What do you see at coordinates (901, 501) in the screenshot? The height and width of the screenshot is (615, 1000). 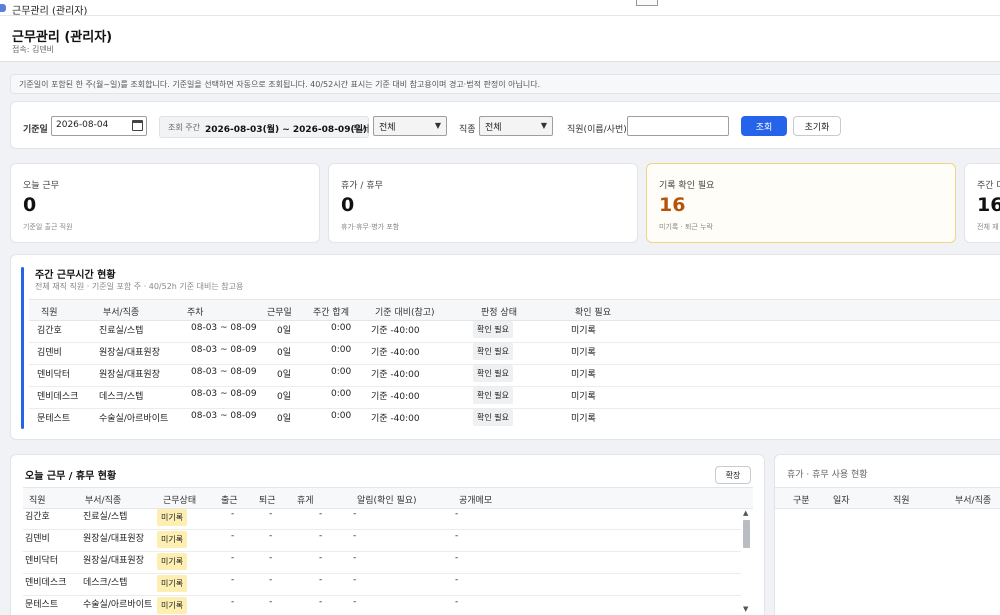 I see `column-header: 직원` at bounding box center [901, 501].